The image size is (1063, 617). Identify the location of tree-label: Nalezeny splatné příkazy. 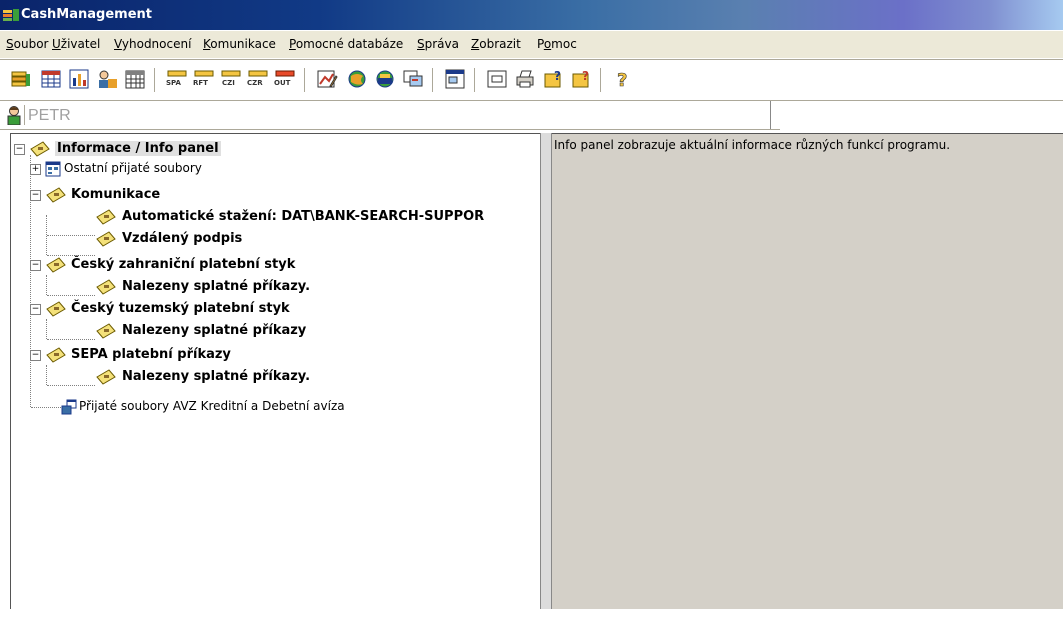
(214, 330).